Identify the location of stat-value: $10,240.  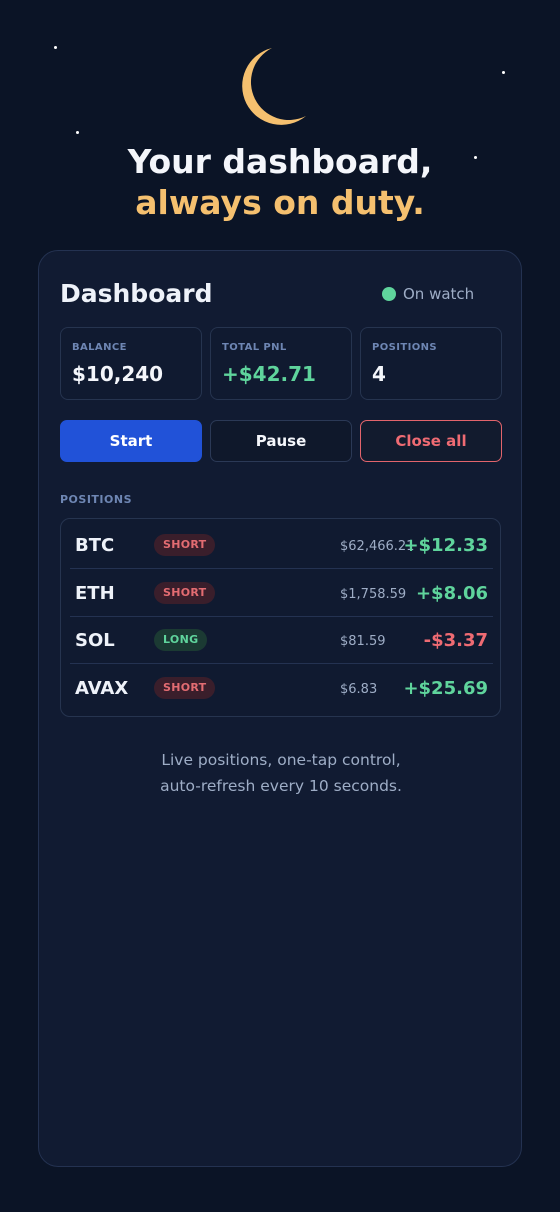
(118, 374).